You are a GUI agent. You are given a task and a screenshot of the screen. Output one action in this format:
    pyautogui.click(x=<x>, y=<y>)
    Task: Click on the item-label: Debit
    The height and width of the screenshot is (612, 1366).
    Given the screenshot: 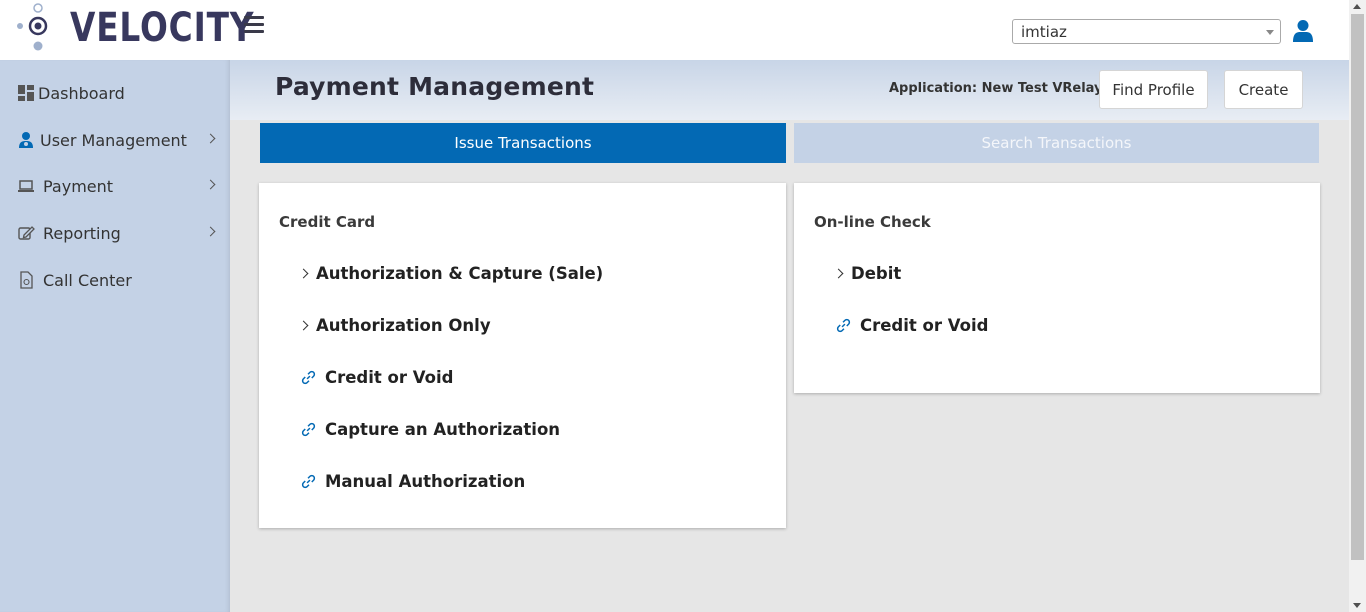 What is the action you would take?
    pyautogui.click(x=876, y=273)
    